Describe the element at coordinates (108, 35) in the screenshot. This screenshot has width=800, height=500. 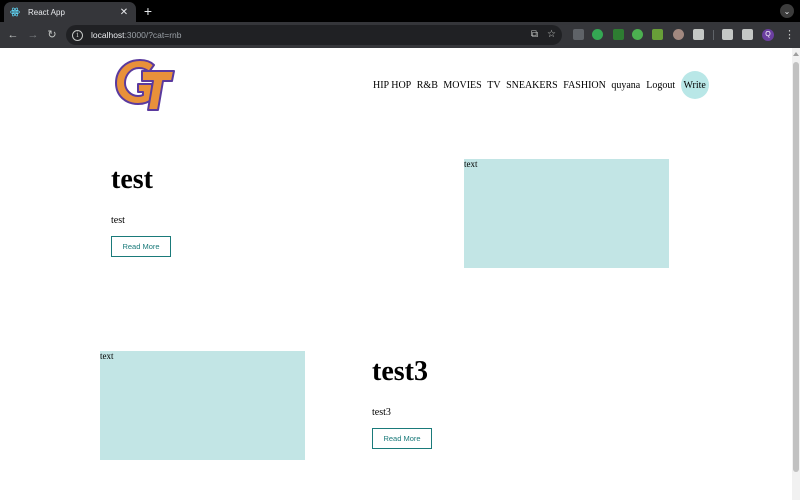
I see `address-host: localhost` at that location.